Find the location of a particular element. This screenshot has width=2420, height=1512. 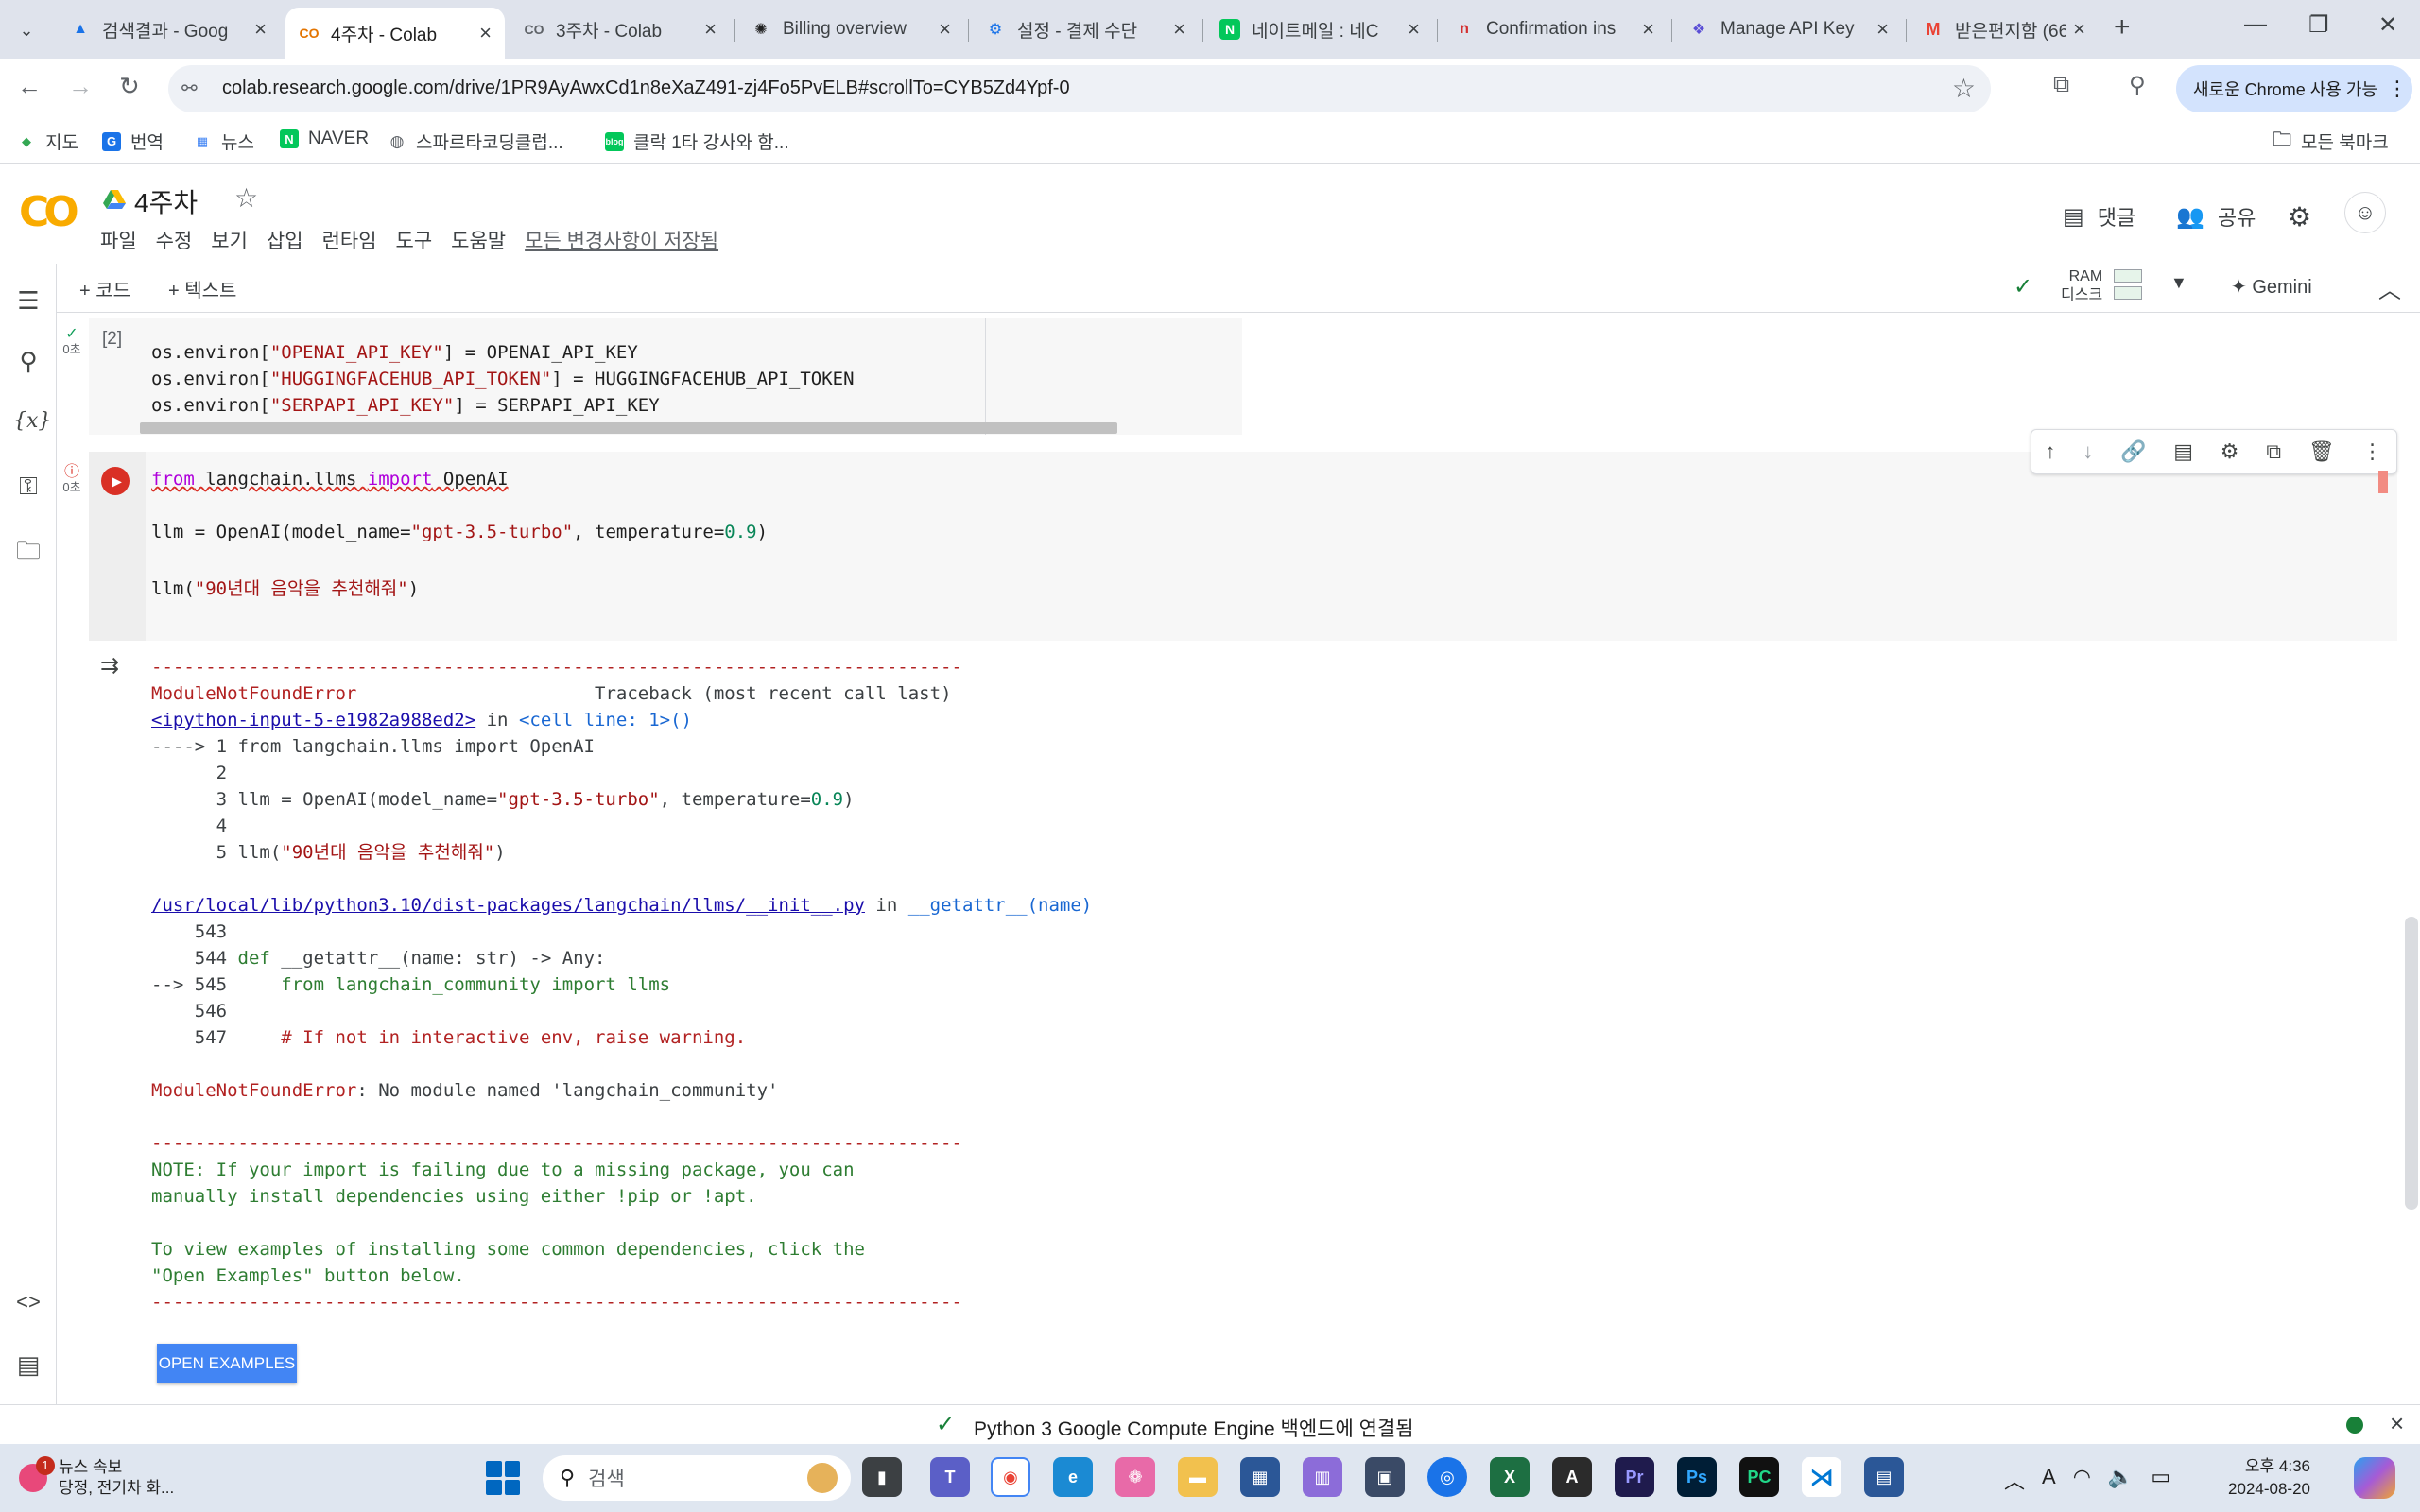

code-snippets-icon: <> is located at coordinates (28, 1302).